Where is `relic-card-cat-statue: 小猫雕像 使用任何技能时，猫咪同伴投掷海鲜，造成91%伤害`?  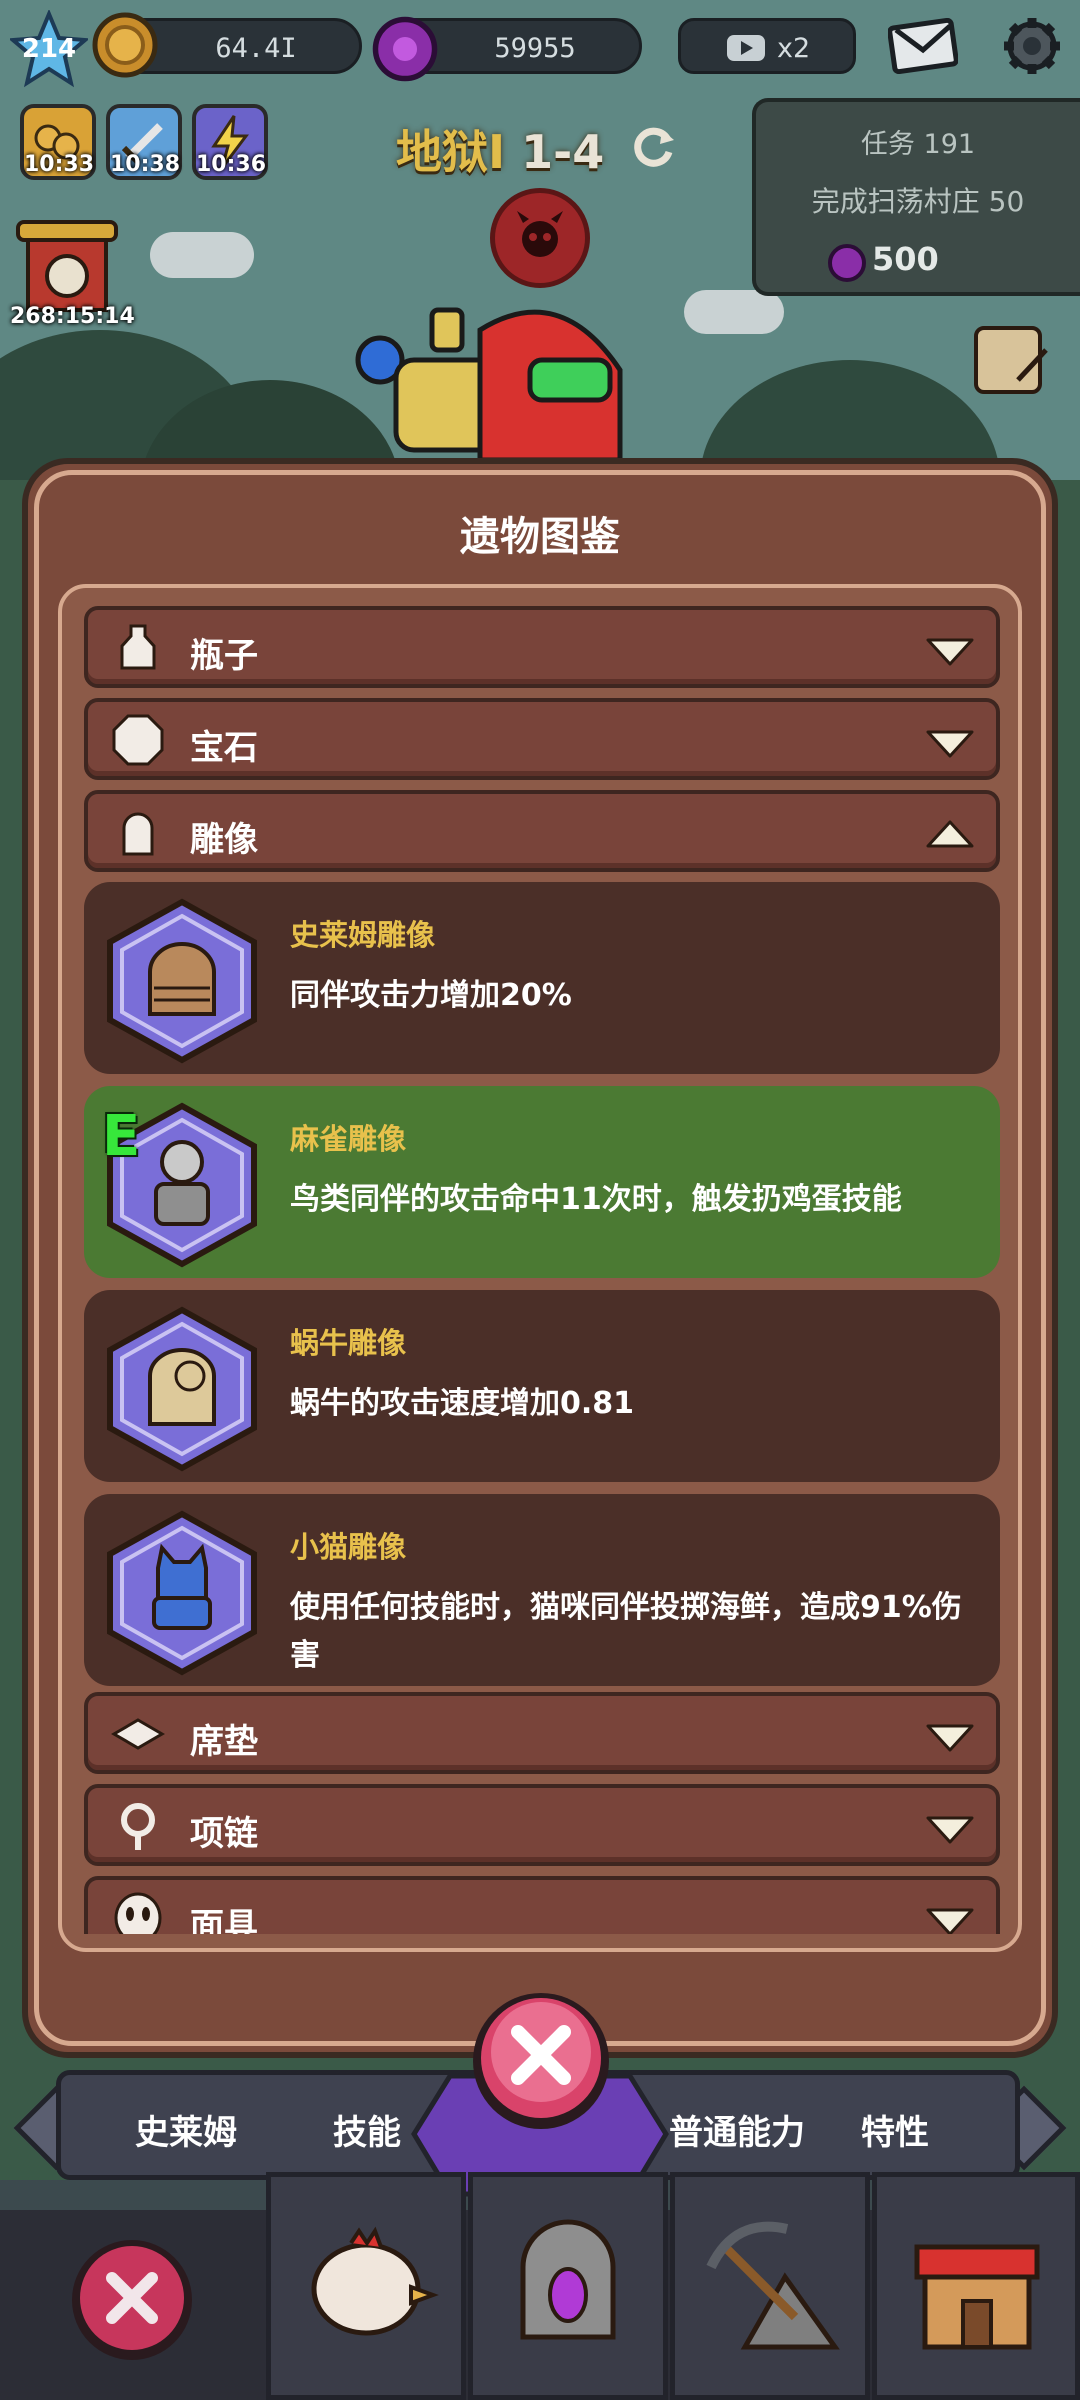 relic-card-cat-statue: 小猫雕像 使用任何技能时，猫咪同伴投掷海鲜，造成91%伤害 is located at coordinates (542, 1590).